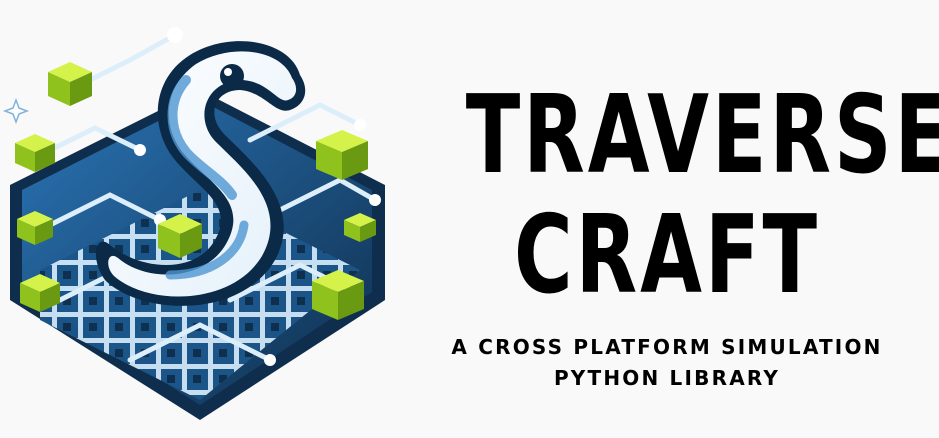 The width and height of the screenshot is (939, 438). What do you see at coordinates (667, 255) in the screenshot?
I see `brand-title-line-2: CRAFT` at bounding box center [667, 255].